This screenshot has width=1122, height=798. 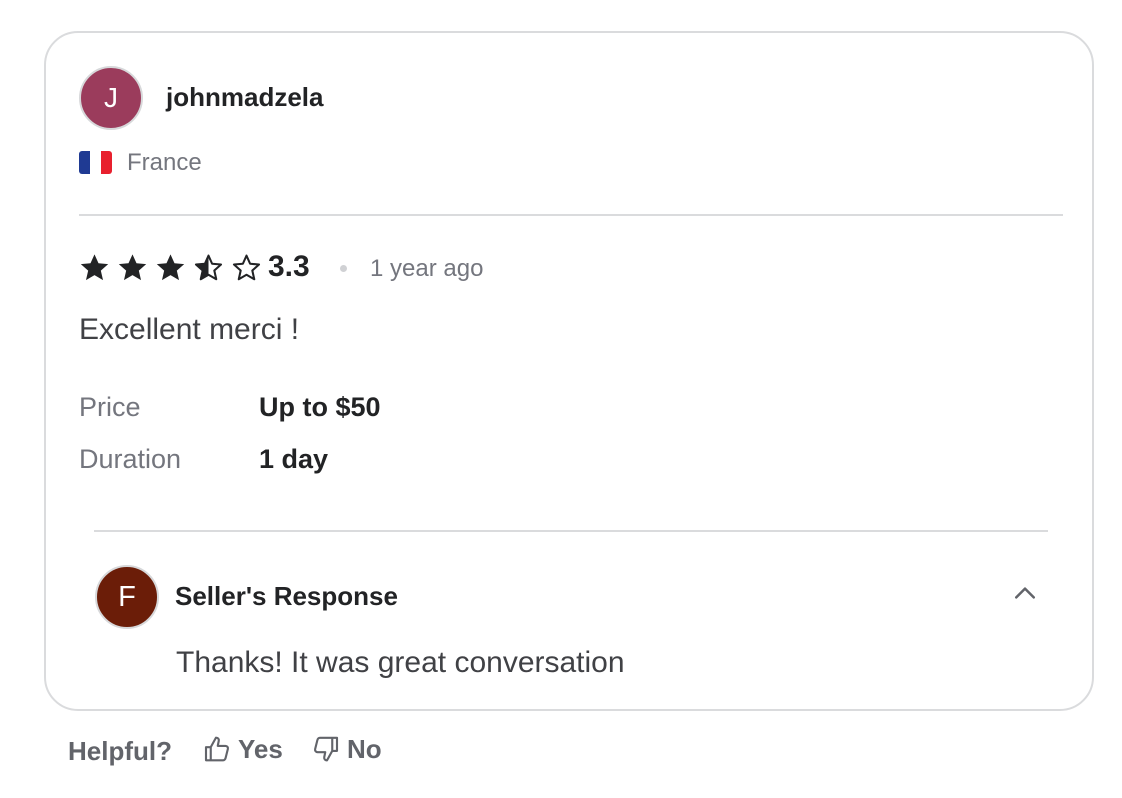 What do you see at coordinates (164, 162) in the screenshot?
I see `reviewer-country: France` at bounding box center [164, 162].